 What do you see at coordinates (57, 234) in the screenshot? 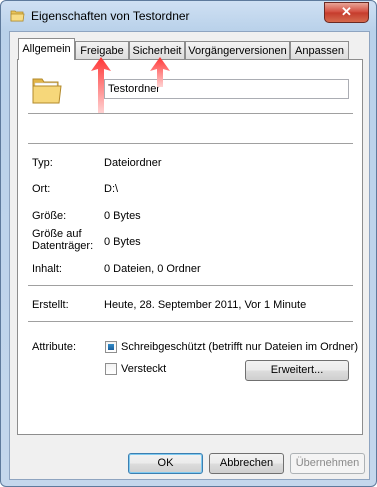
I see `disk-size-label-line1: Größe auf` at bounding box center [57, 234].